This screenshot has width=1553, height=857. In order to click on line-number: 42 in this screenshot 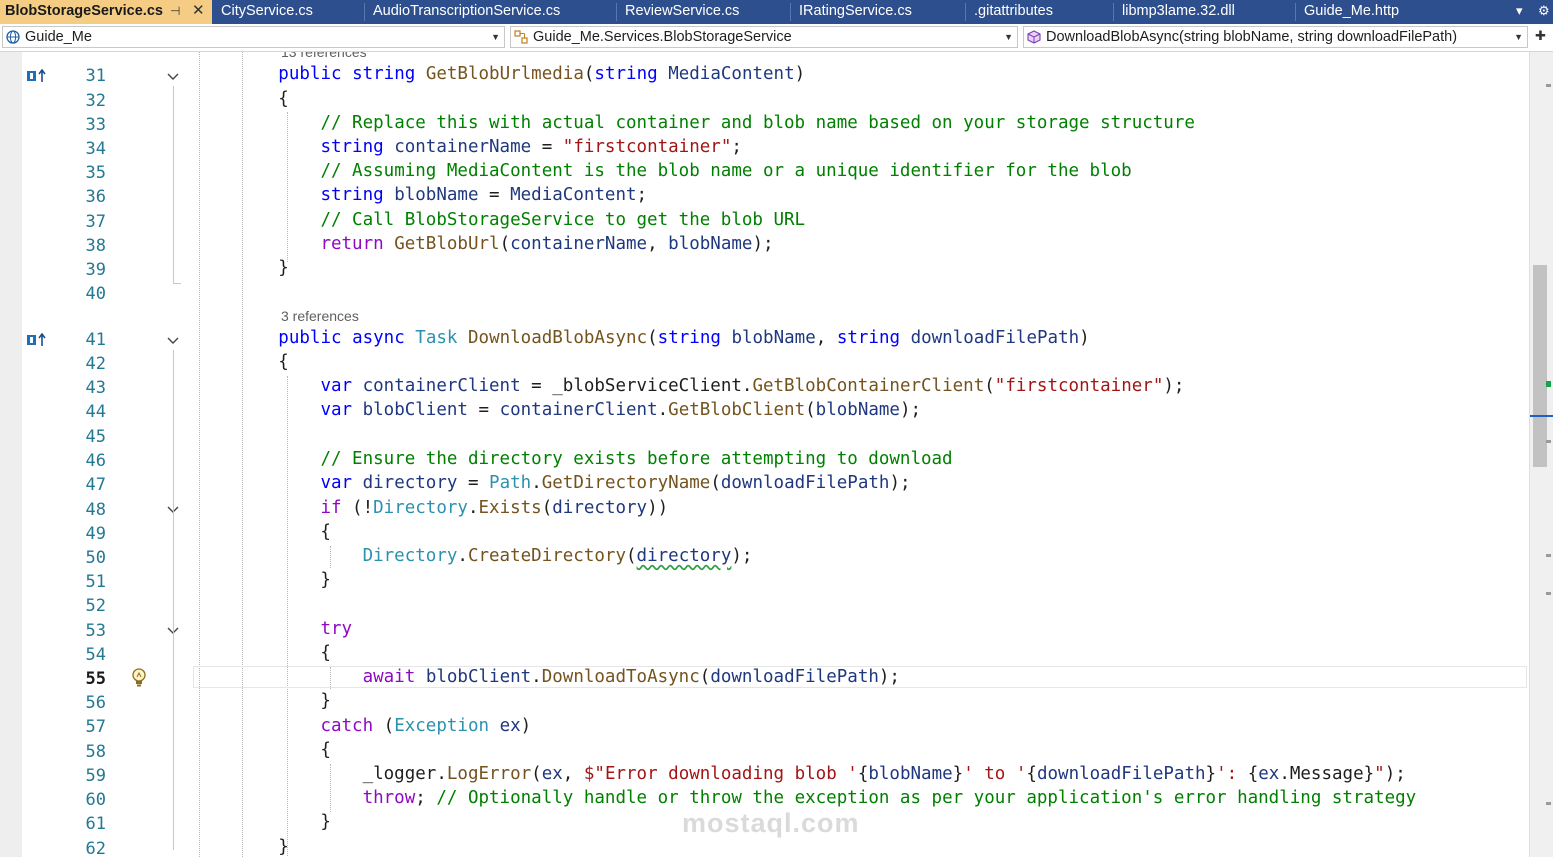, I will do `click(95, 364)`.